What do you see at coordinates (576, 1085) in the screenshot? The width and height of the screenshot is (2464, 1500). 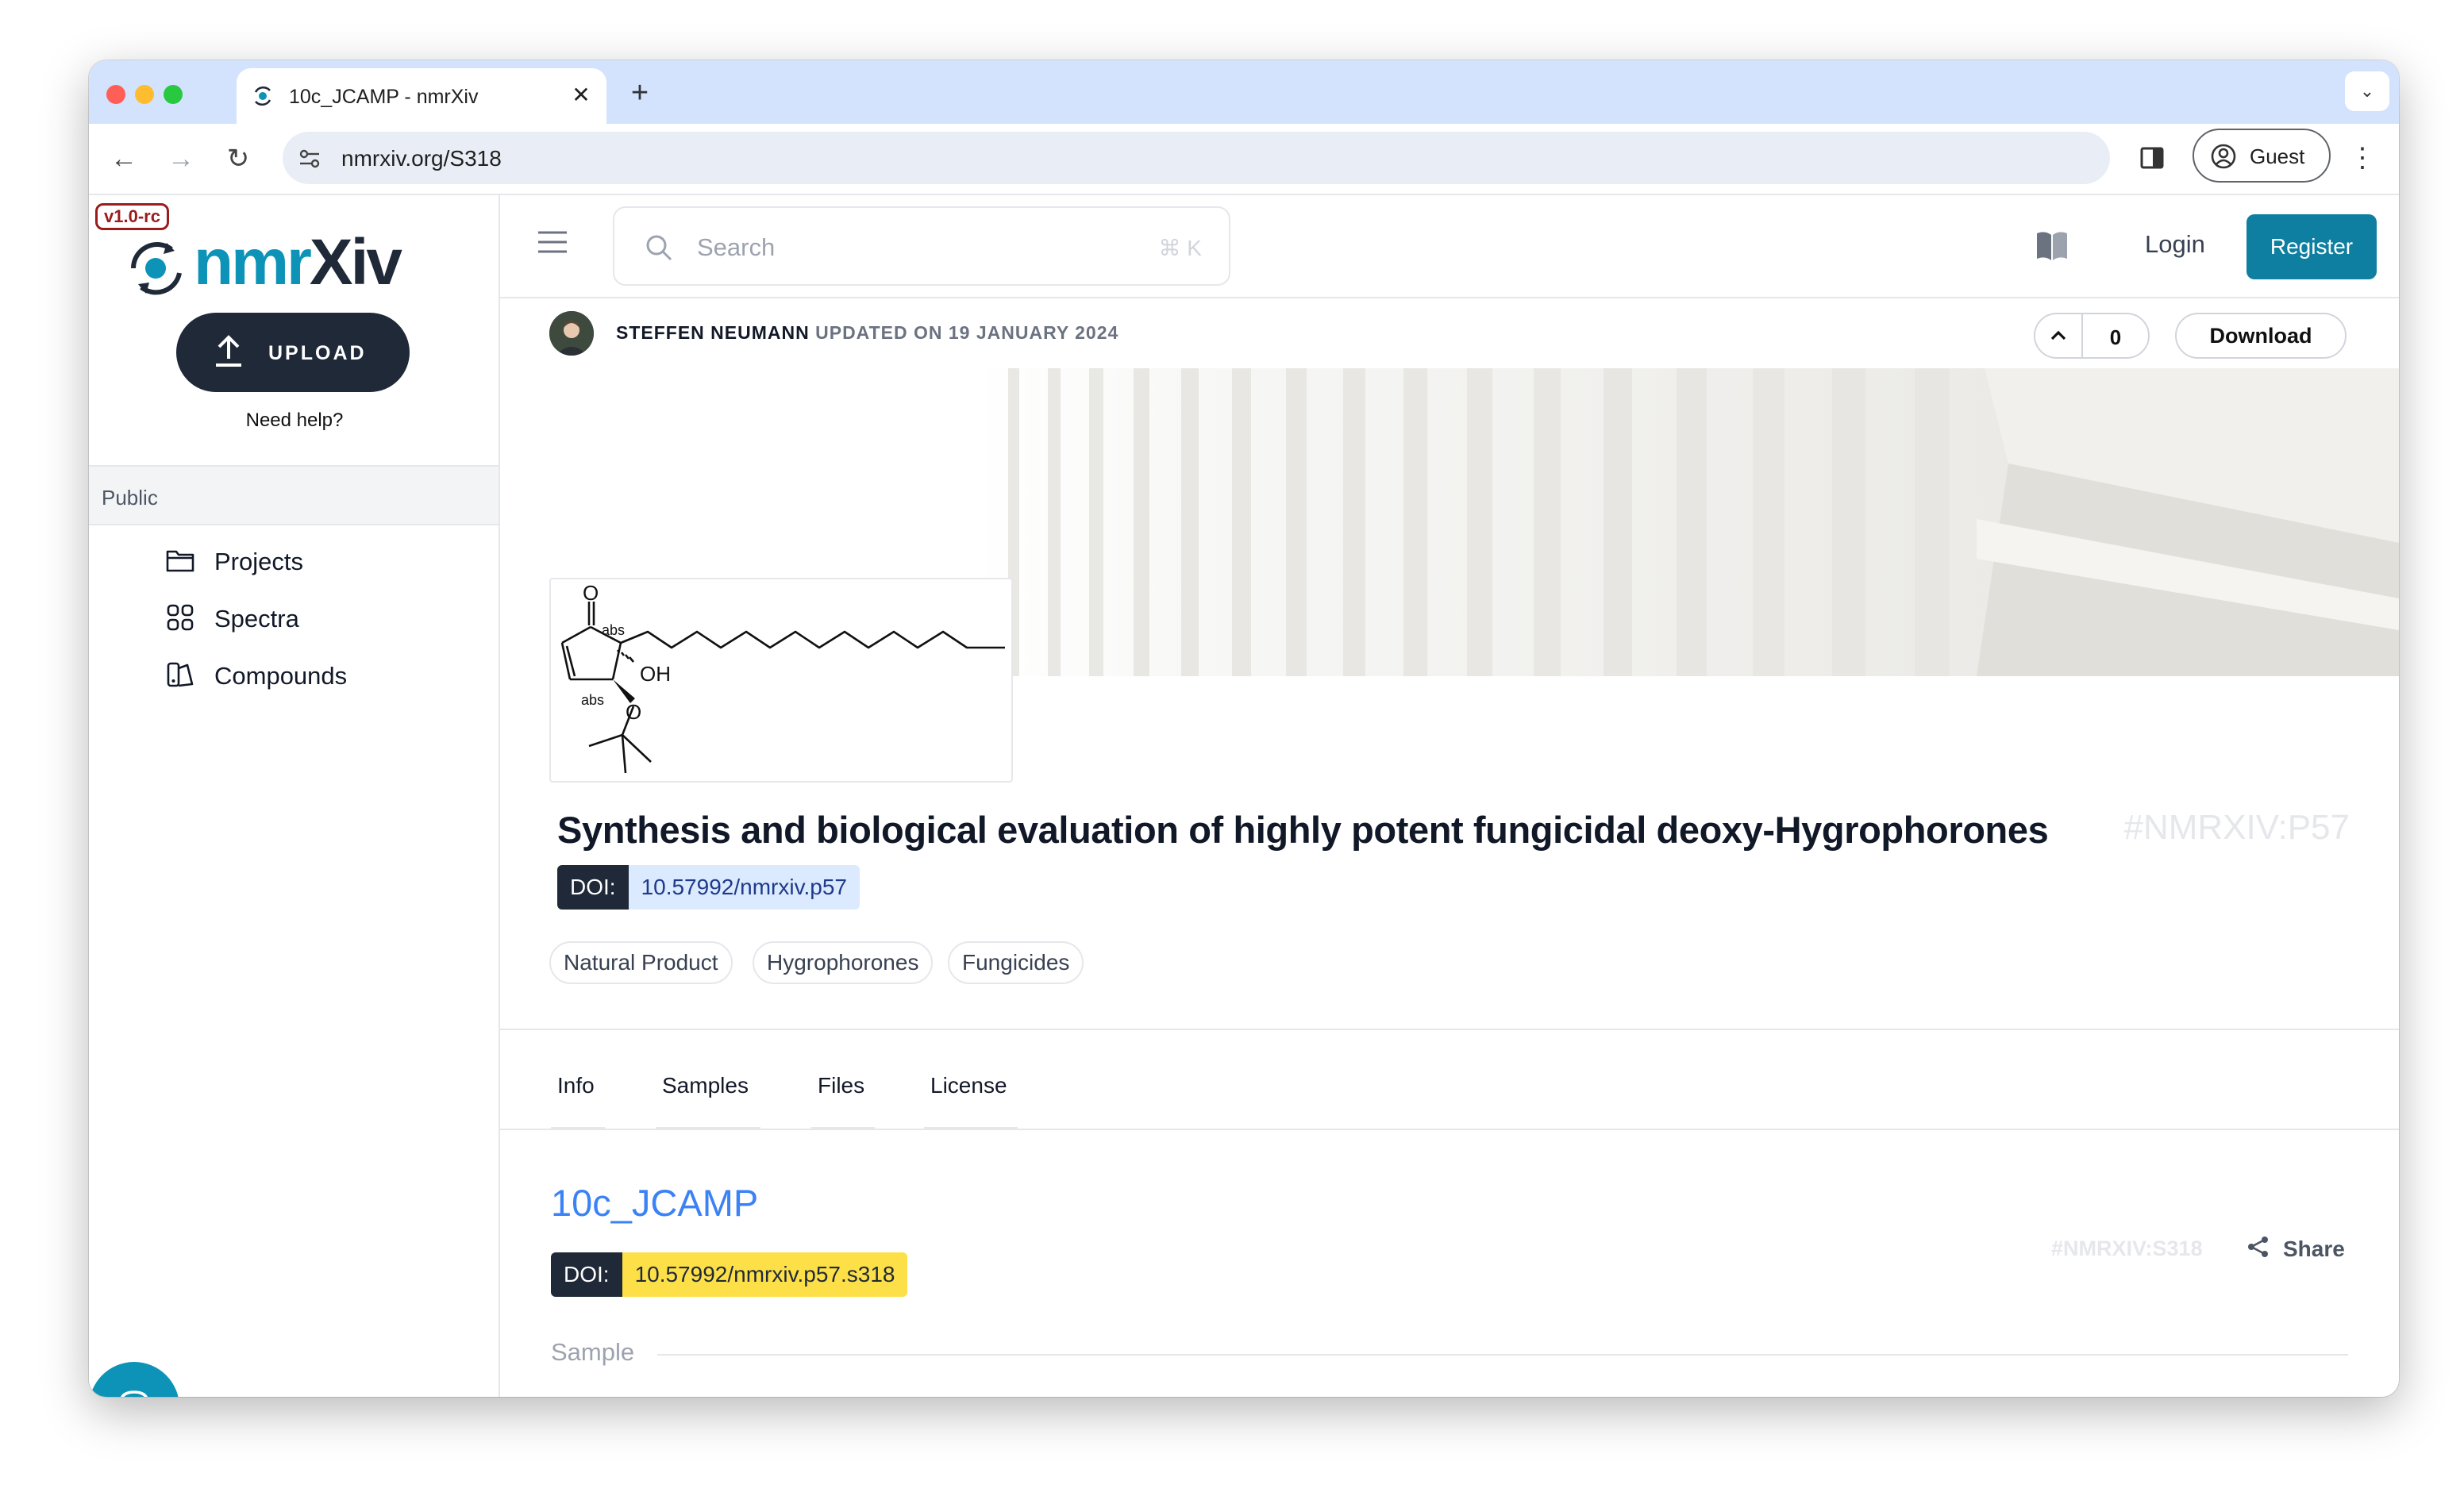 I see `tab-info: Info` at bounding box center [576, 1085].